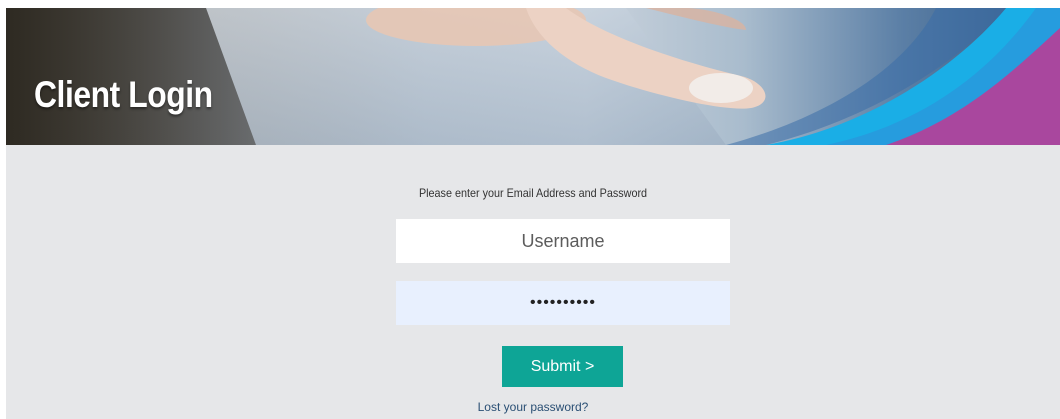 The height and width of the screenshot is (419, 1060). What do you see at coordinates (123, 94) in the screenshot?
I see `page-title: Client Login` at bounding box center [123, 94].